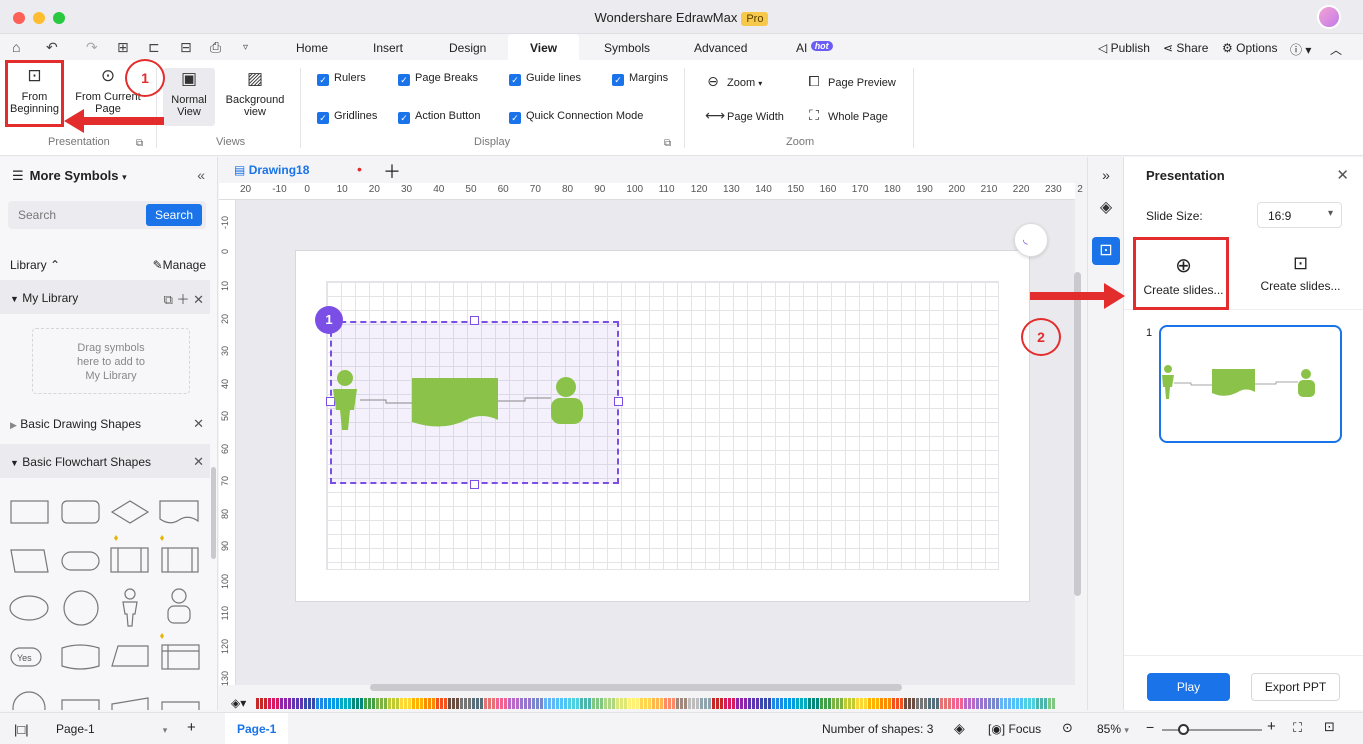 The image size is (1363, 744). Describe the element at coordinates (744, 115) in the screenshot. I see `page-width-button: ⟷ Page Width` at that location.